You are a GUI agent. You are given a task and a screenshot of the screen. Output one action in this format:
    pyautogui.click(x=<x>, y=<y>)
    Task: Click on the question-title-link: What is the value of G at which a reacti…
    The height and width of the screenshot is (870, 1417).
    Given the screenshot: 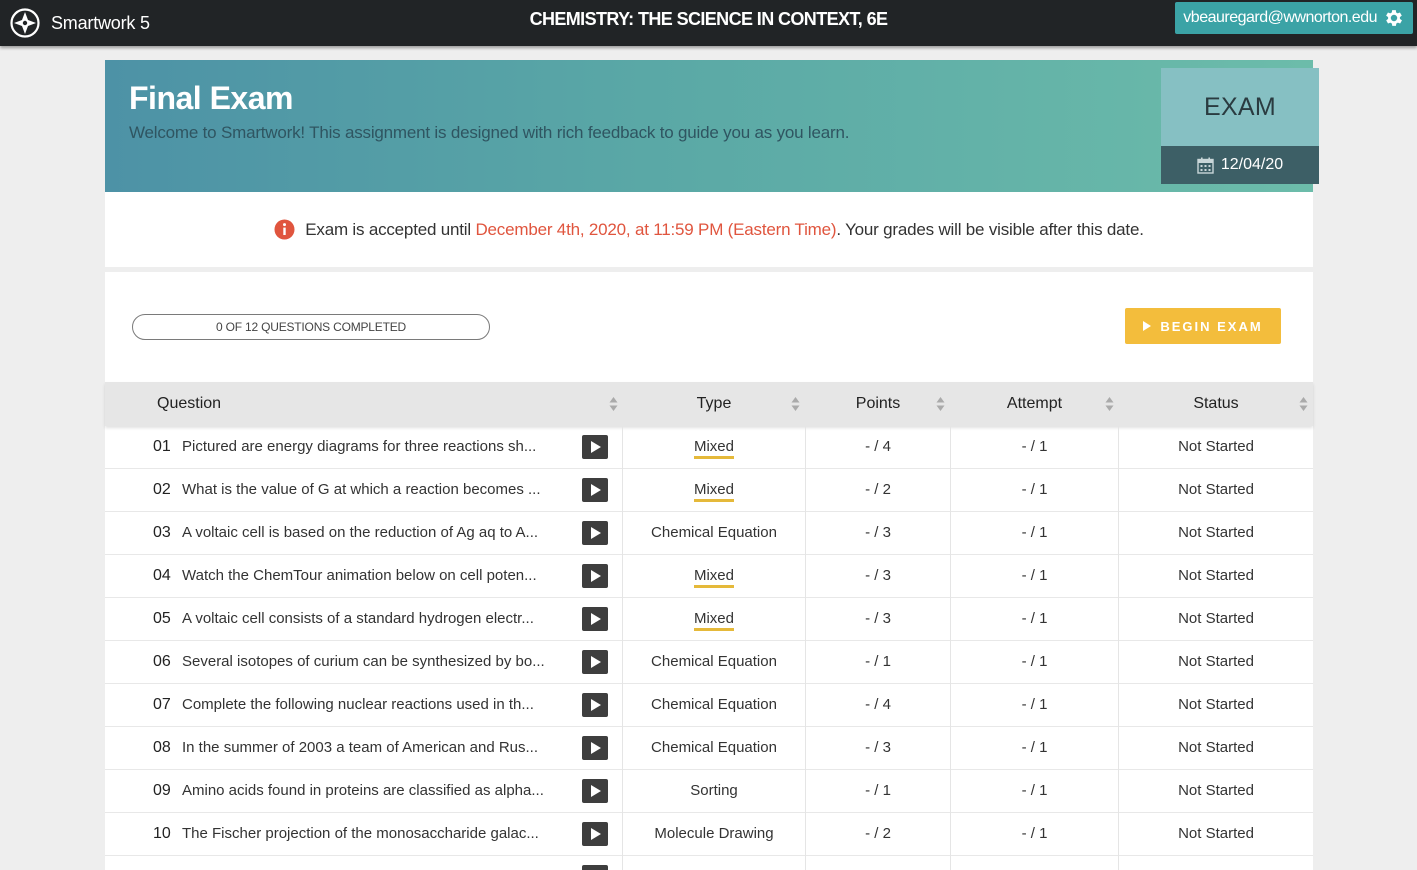 What is the action you would take?
    pyautogui.click(x=372, y=490)
    